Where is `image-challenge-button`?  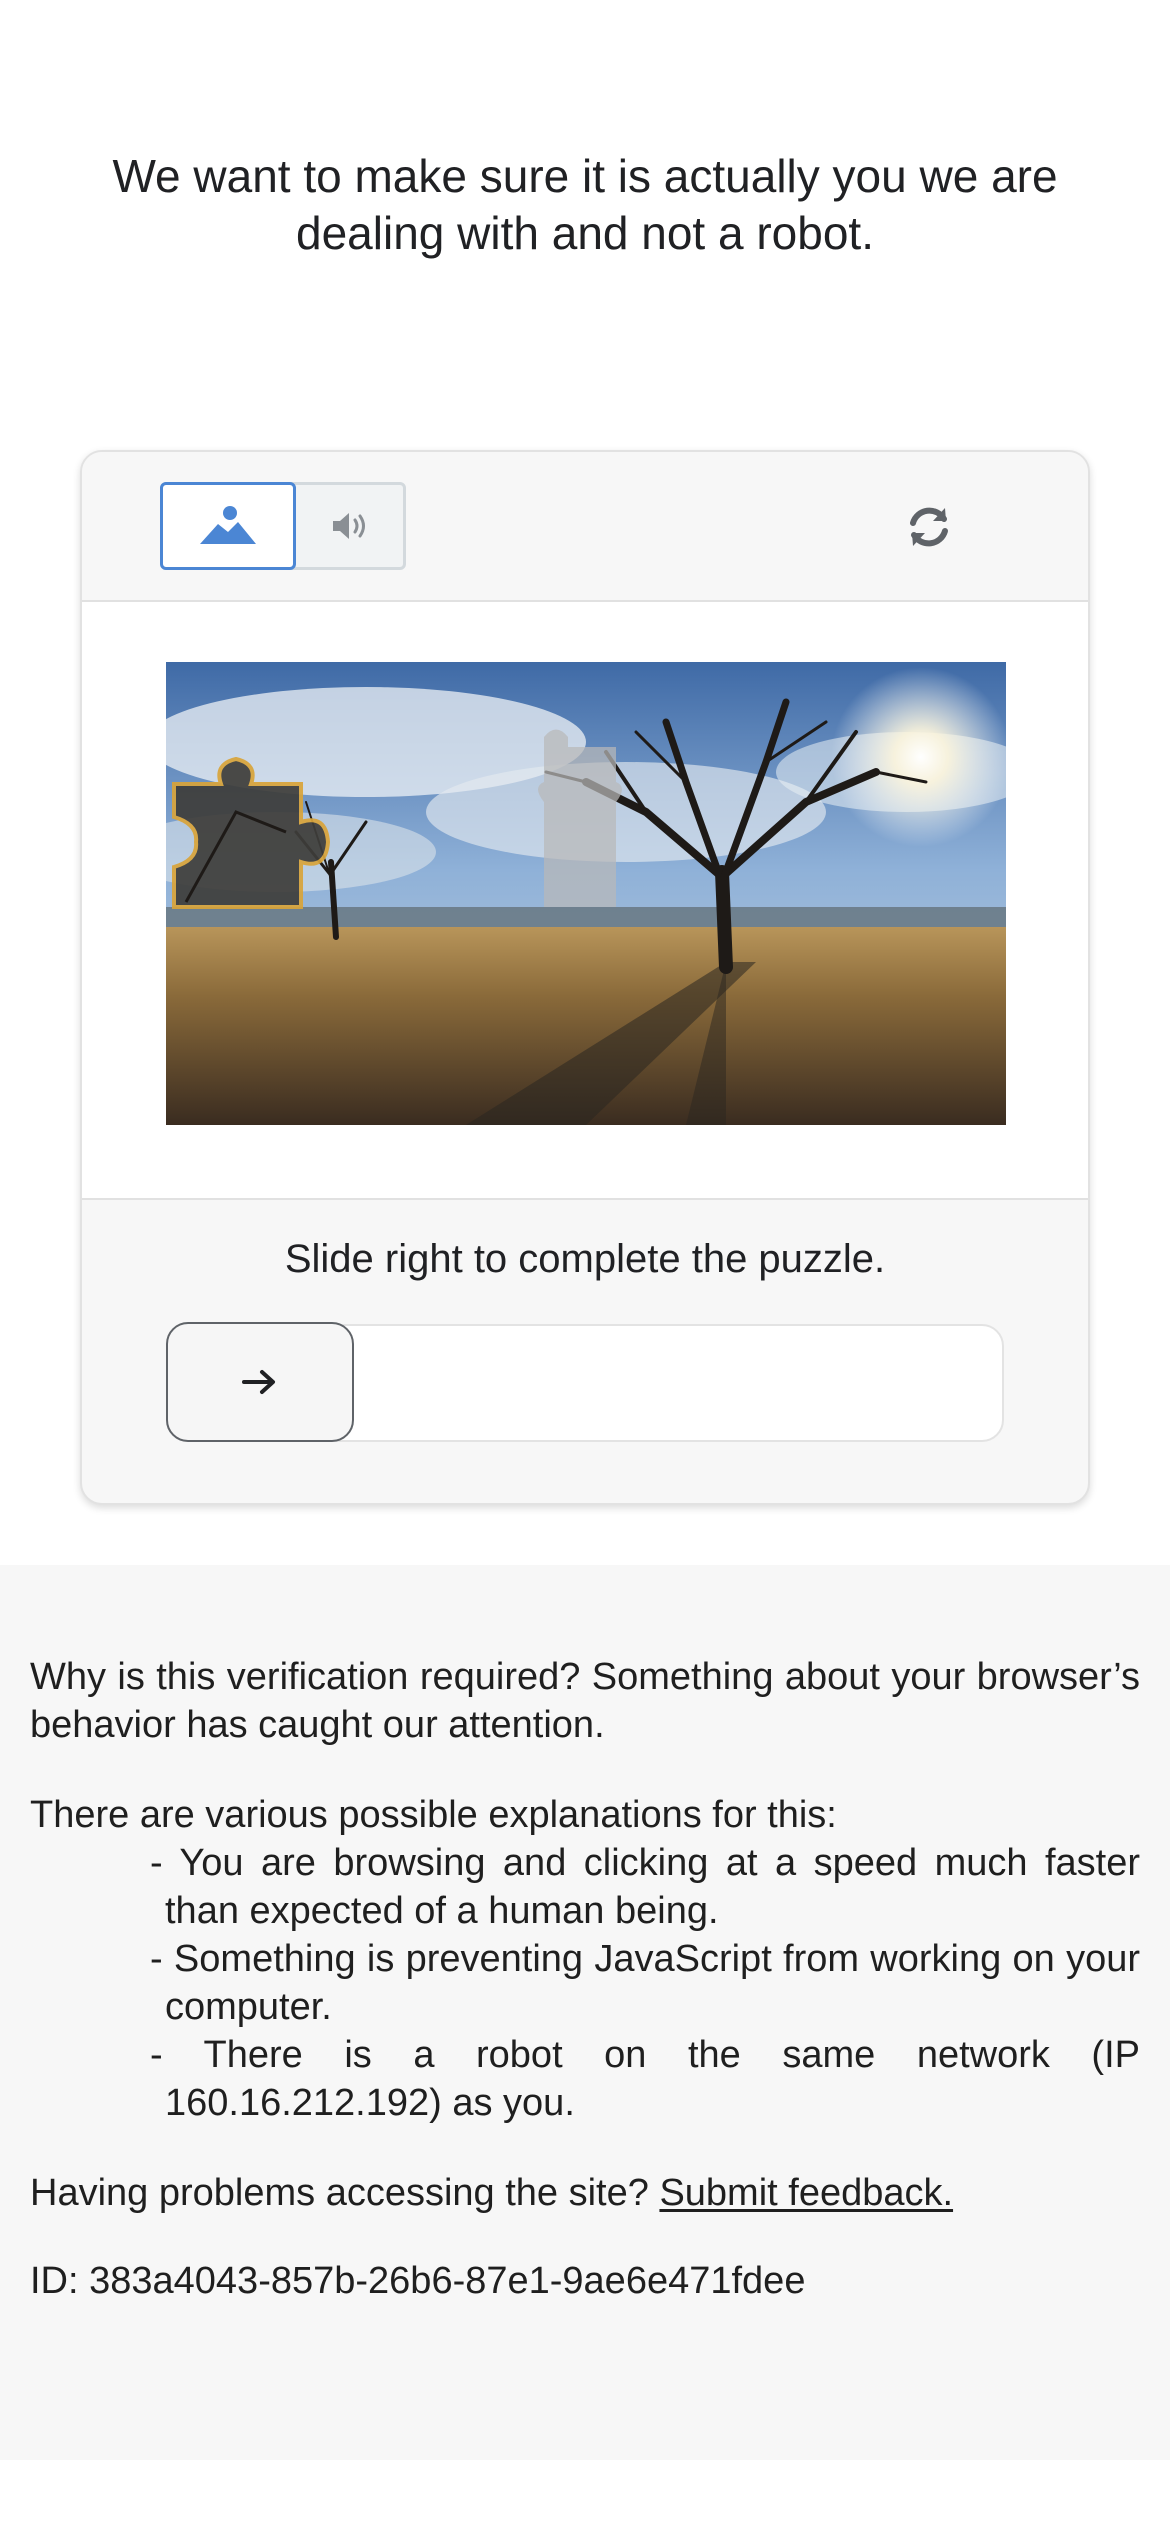
image-challenge-button is located at coordinates (228, 526).